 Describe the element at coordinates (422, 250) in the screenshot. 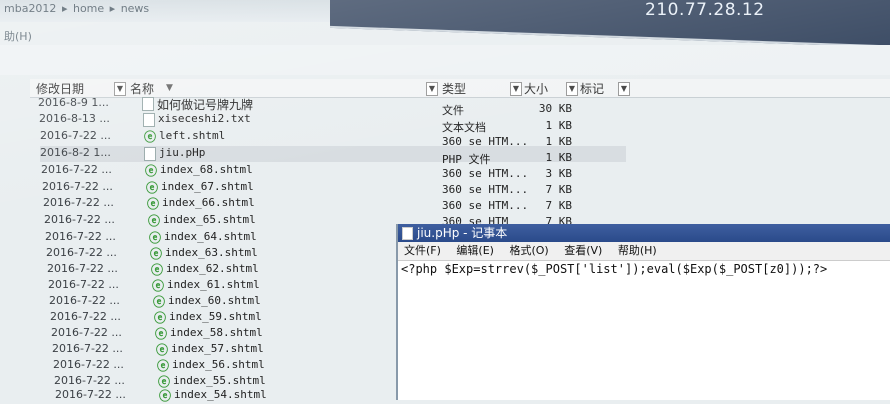

I see `menu-file: 文件(F)` at that location.